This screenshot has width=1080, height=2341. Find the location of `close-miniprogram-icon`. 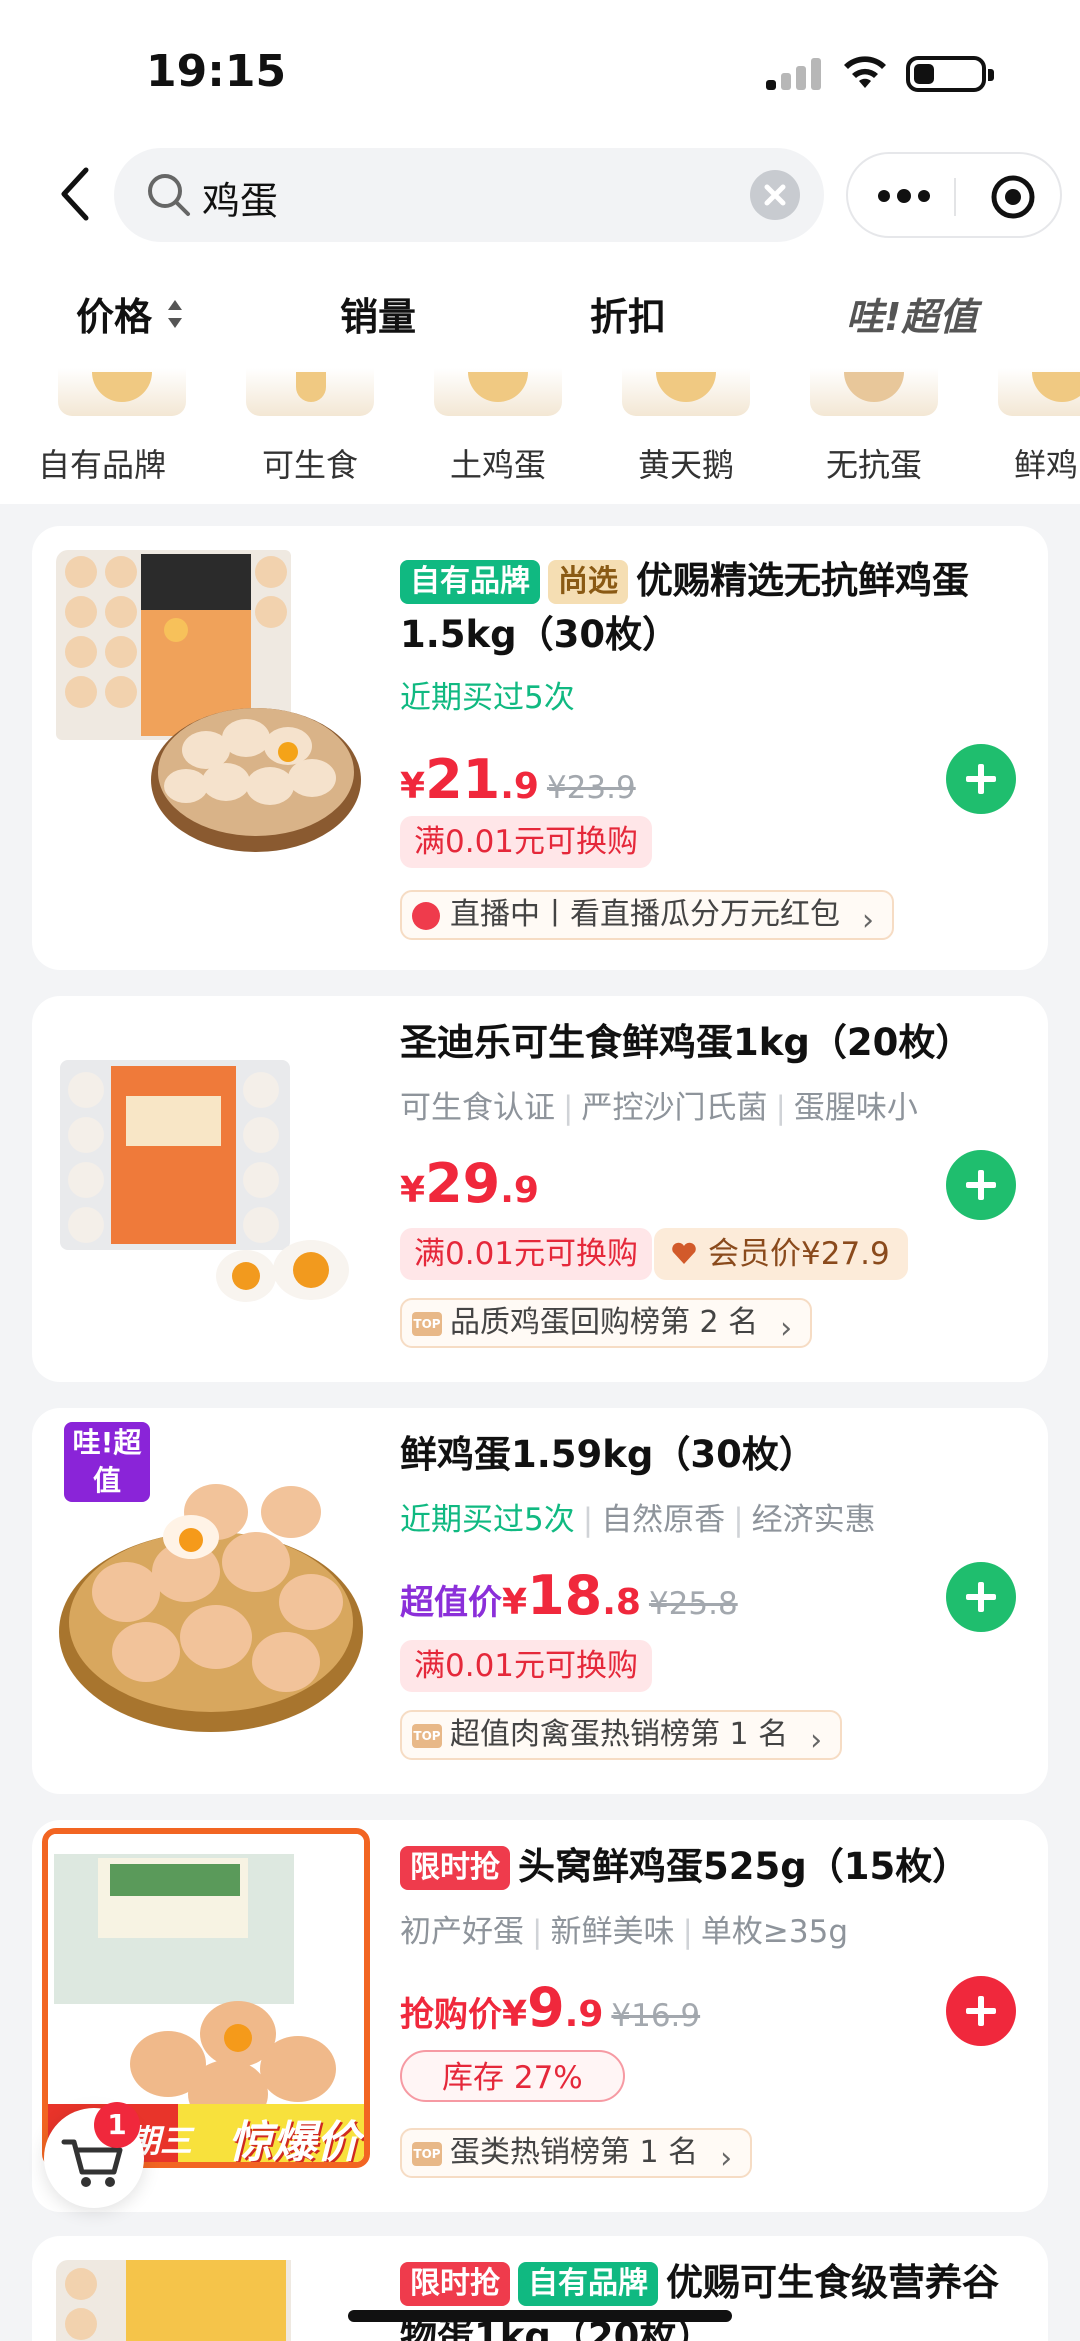

close-miniprogram-icon is located at coordinates (1013, 197).